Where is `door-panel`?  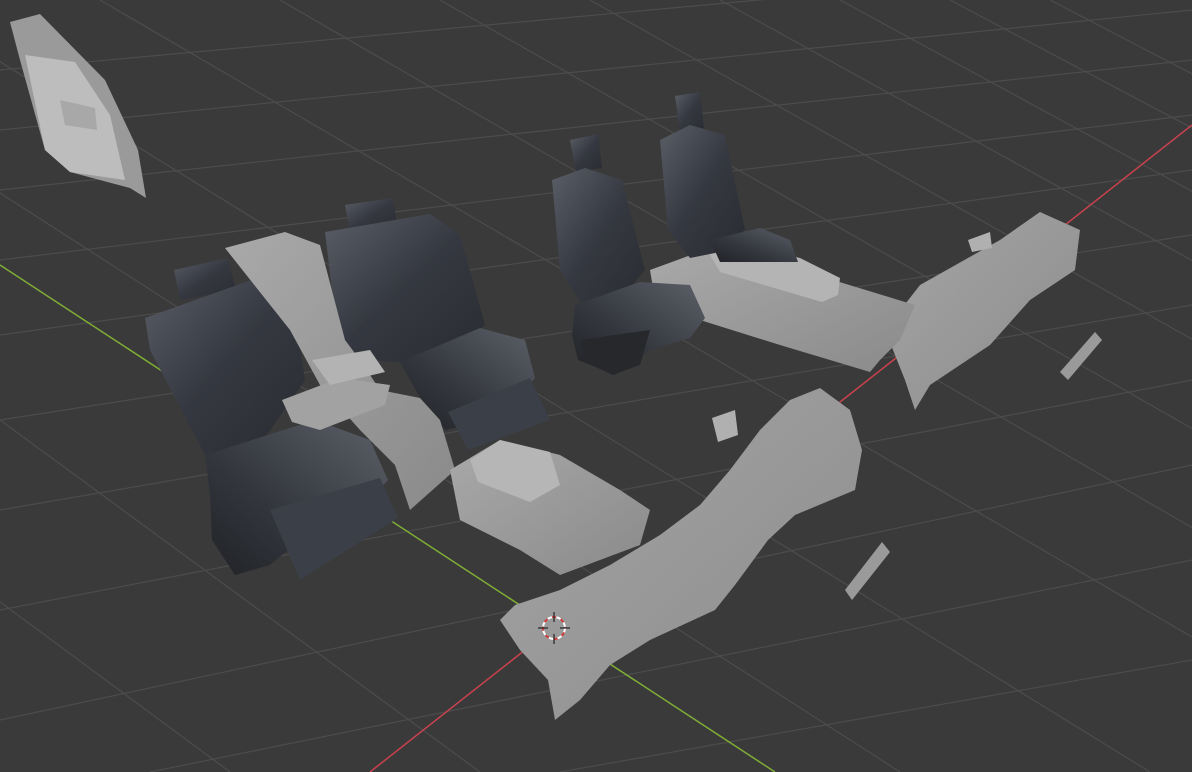
door-panel is located at coordinates (78, 106).